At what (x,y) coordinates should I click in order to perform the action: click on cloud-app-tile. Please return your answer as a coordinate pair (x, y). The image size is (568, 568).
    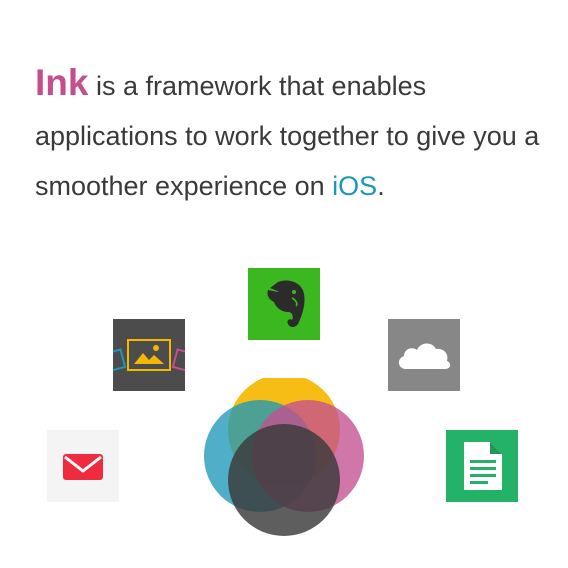
    Looking at the image, I should click on (424, 355).